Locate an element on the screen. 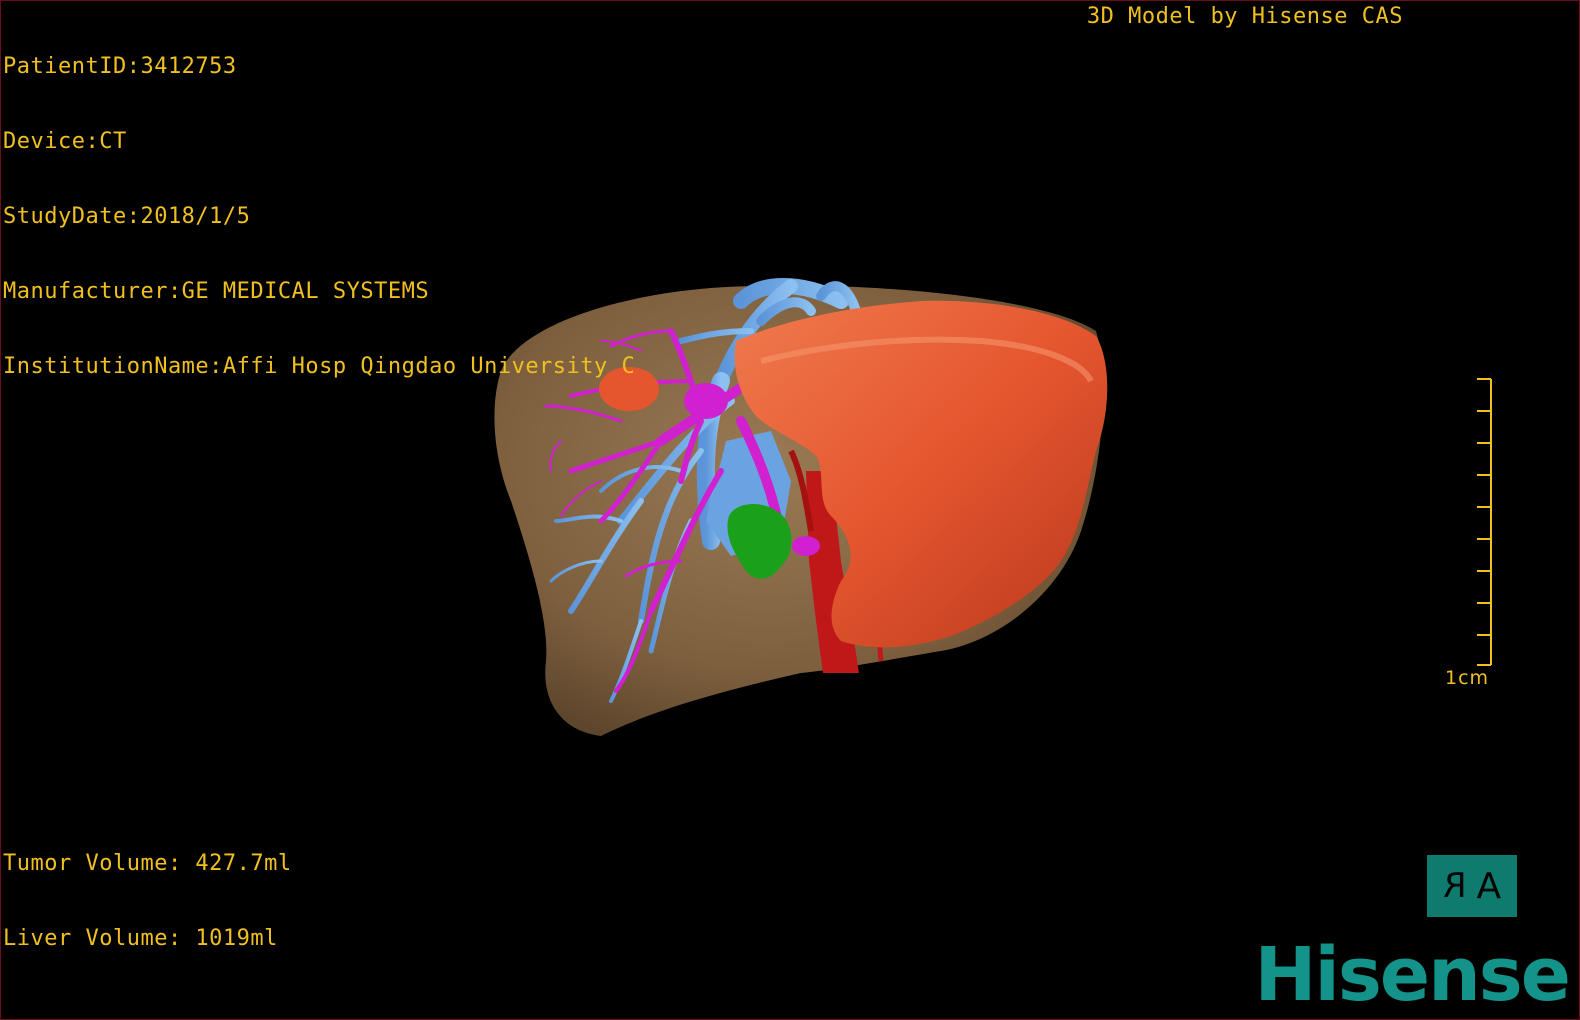 The width and height of the screenshot is (1580, 1020). scale-bar-label: 1cm is located at coordinates (1467, 678).